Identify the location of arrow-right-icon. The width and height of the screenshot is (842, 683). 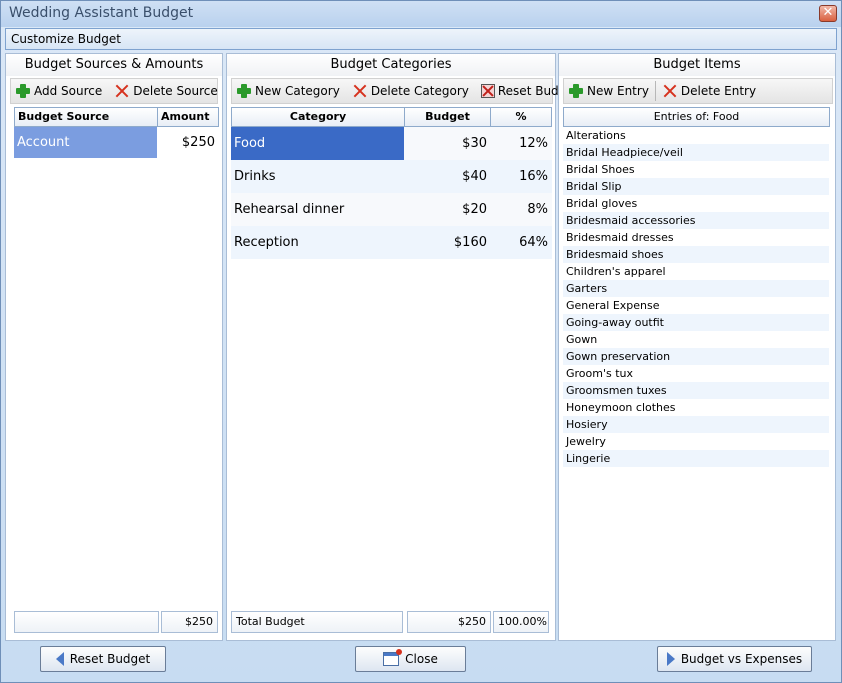
(670, 659).